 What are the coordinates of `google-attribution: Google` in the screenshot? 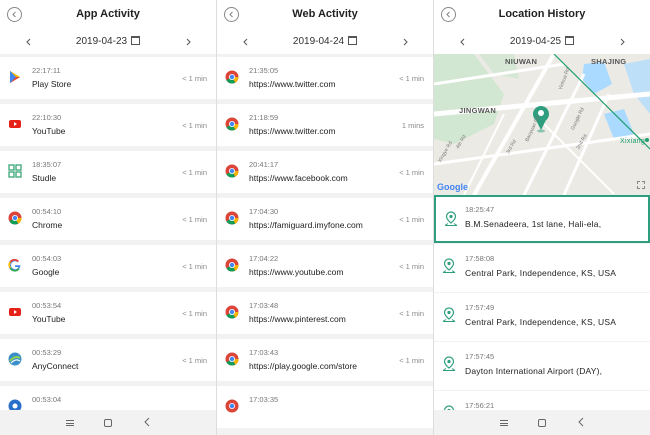 It's located at (452, 187).